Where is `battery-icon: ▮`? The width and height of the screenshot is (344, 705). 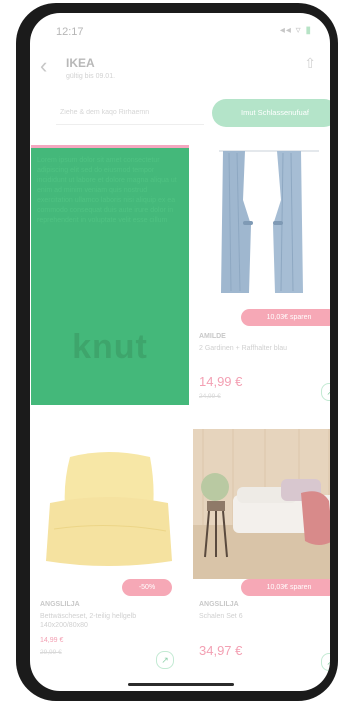 battery-icon: ▮ is located at coordinates (308, 30).